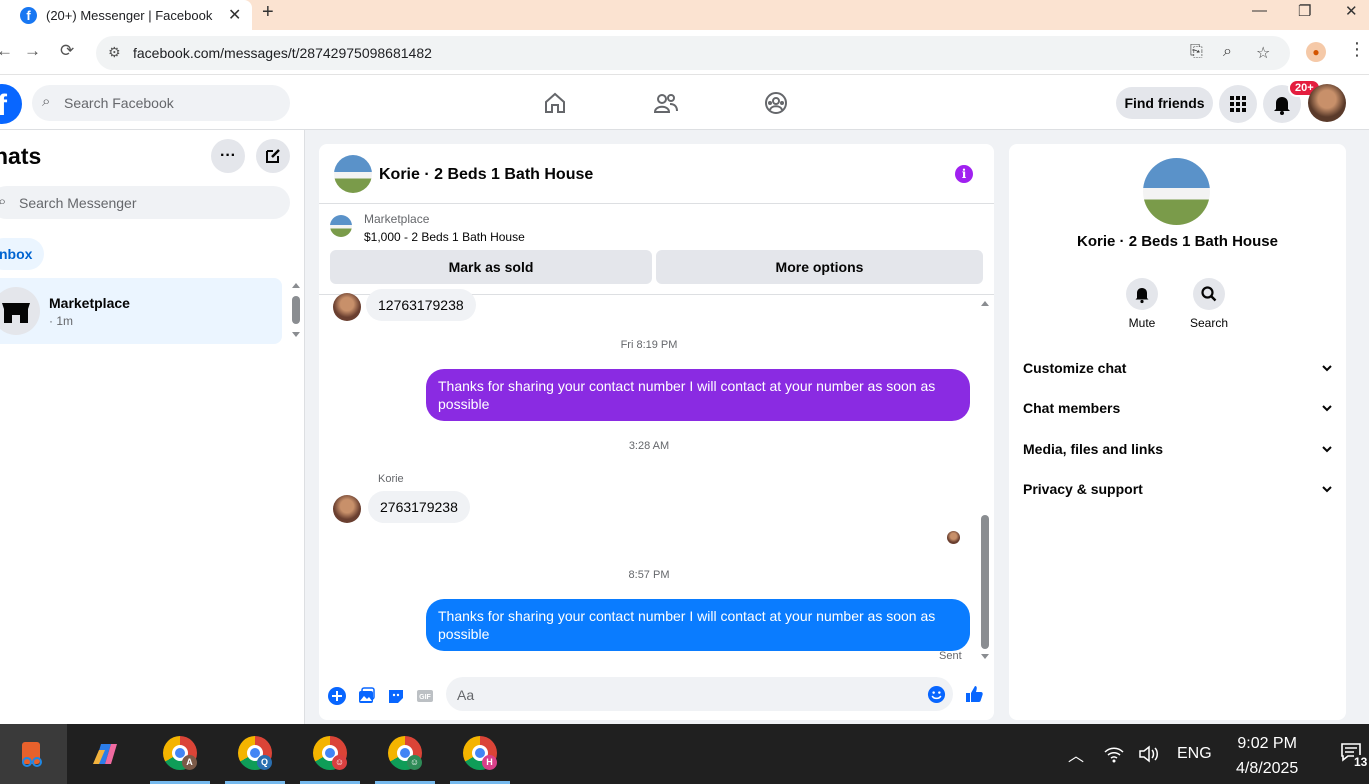 Image resolution: width=1369 pixels, height=784 pixels. I want to click on search-label: Search, so click(1209, 323).